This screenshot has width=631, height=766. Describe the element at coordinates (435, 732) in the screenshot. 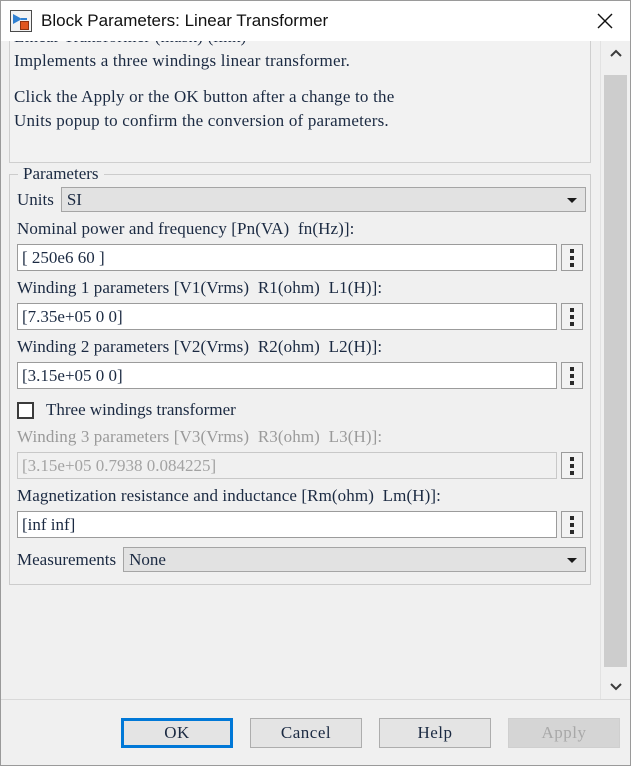

I see `help-button: Help` at that location.